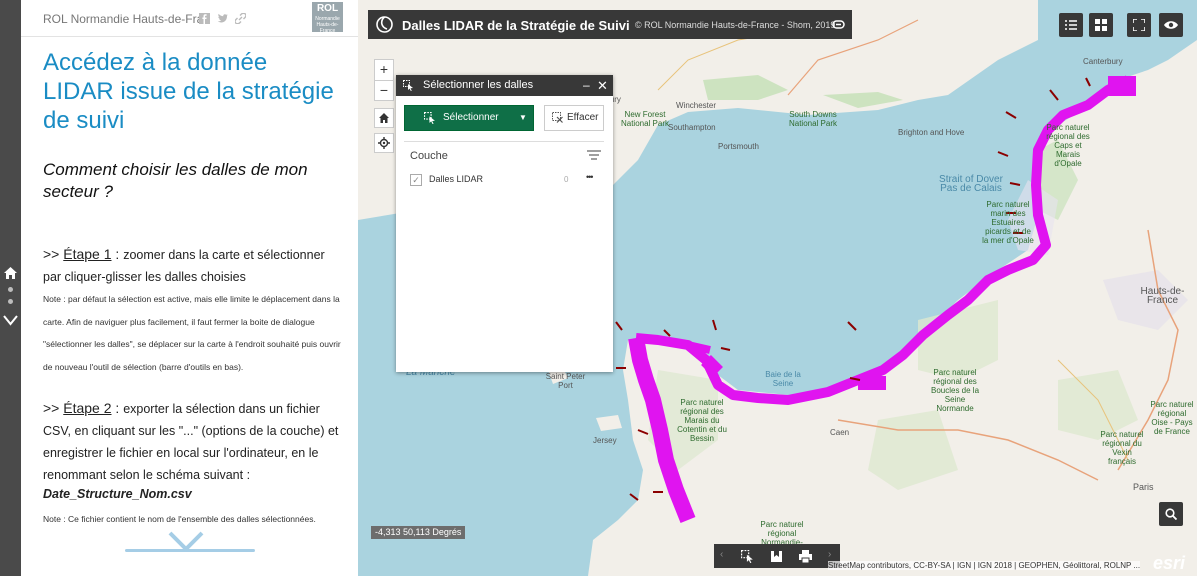  I want to click on locate-button, so click(384, 143).